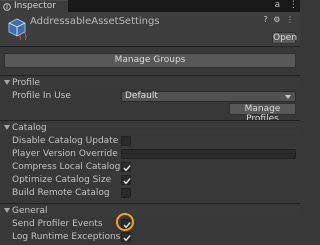  Describe the element at coordinates (66, 167) in the screenshot. I see `compress-local-catalog-label: Compress Local Catalog` at that location.